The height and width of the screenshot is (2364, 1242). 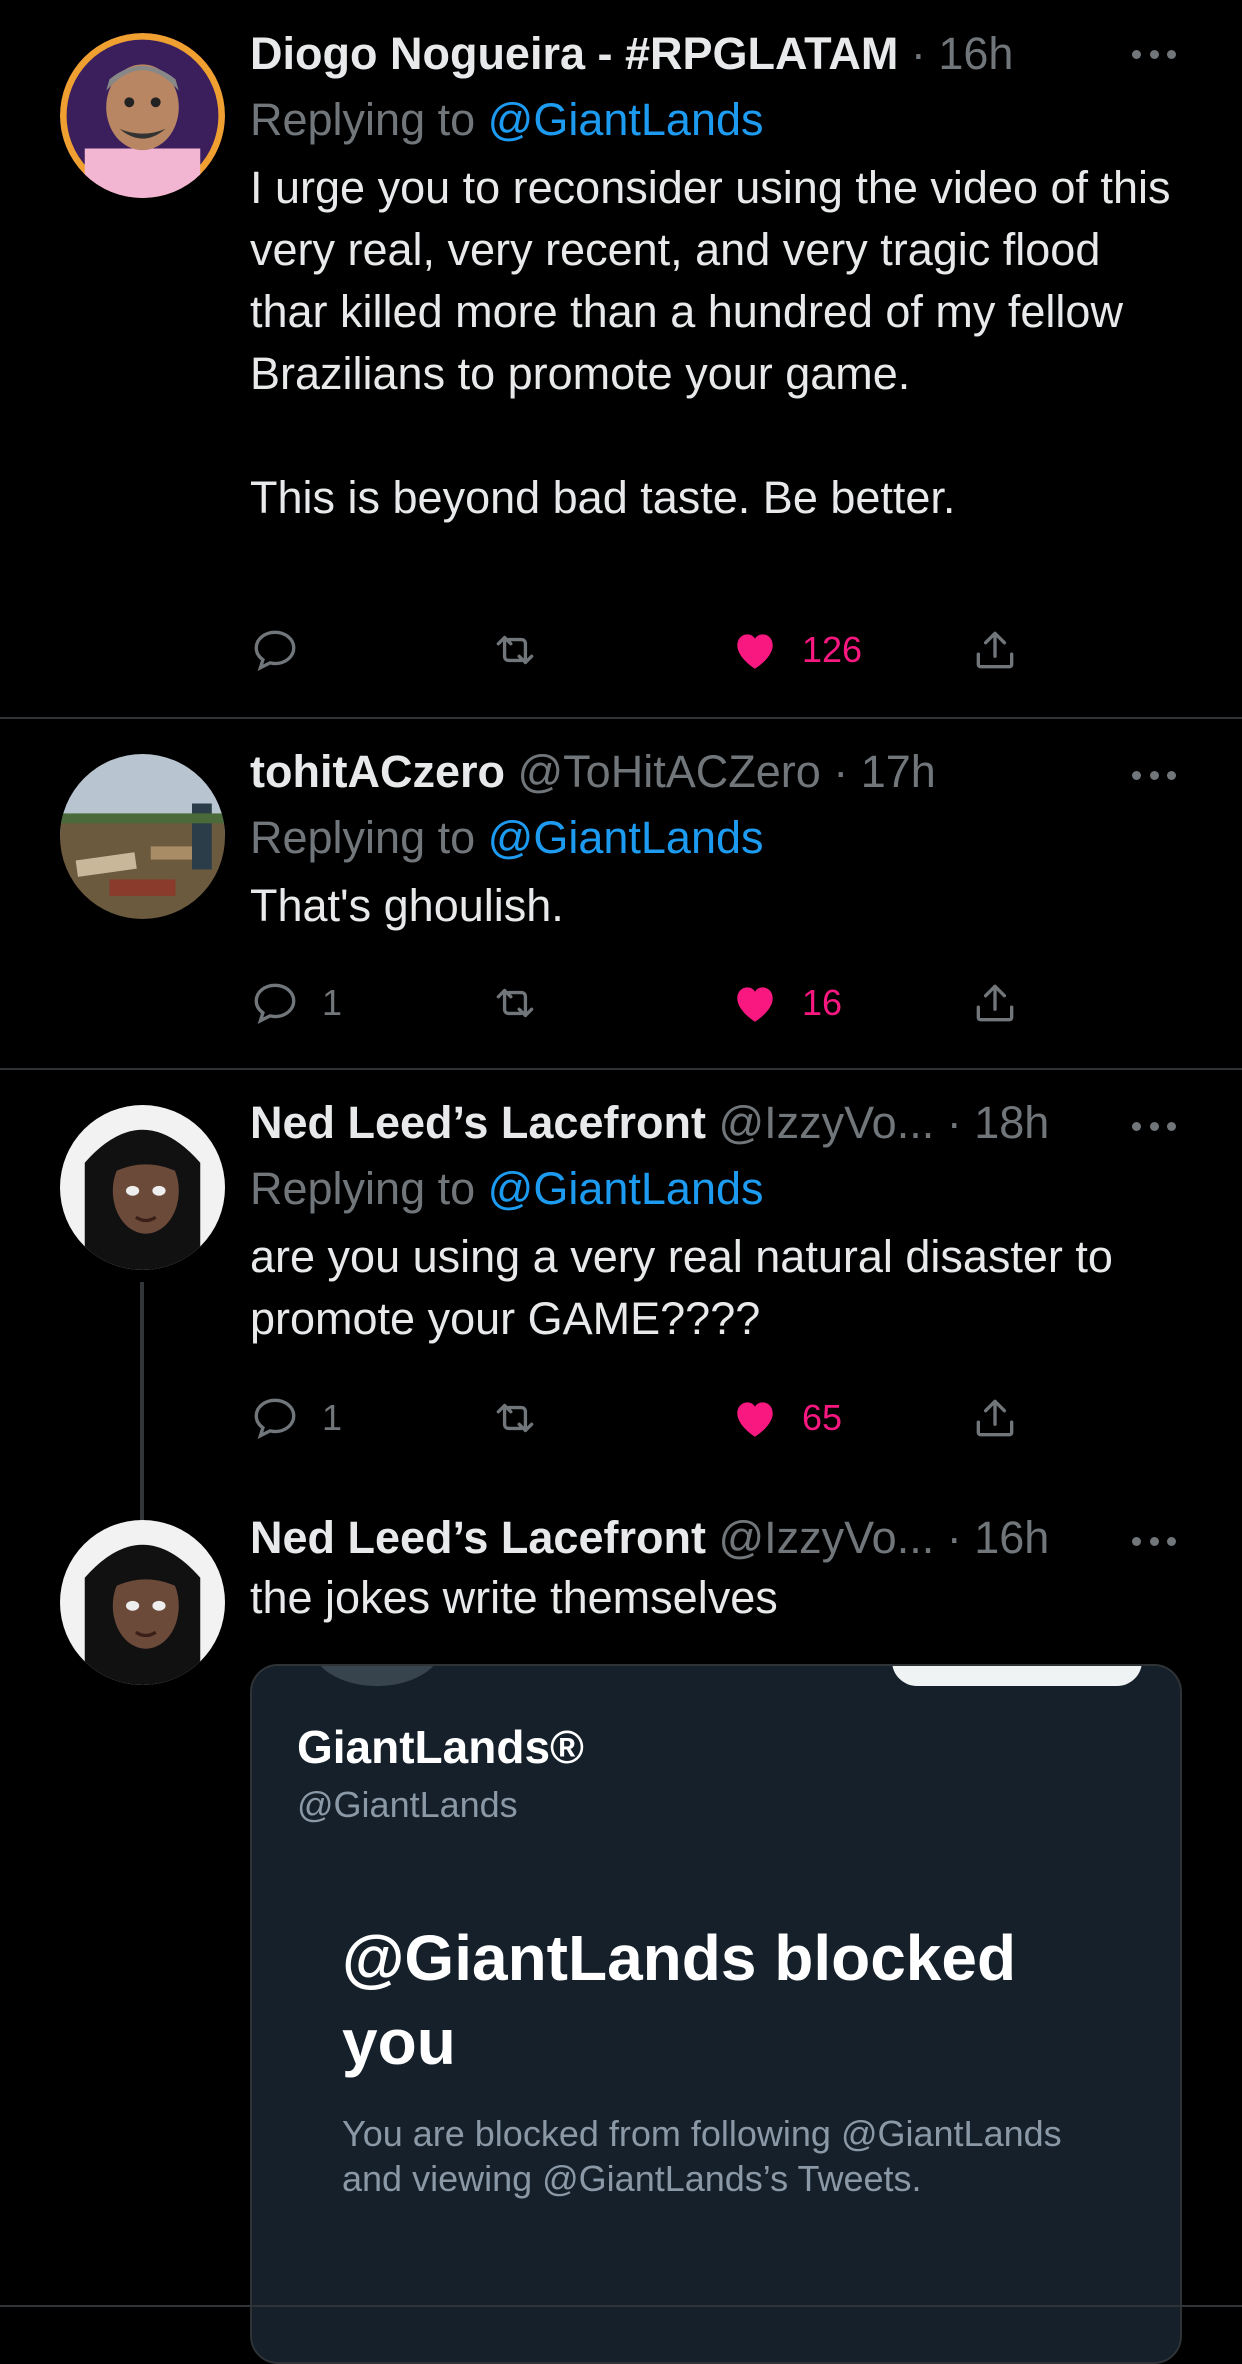 I want to click on like-count: 16, so click(x=822, y=1002).